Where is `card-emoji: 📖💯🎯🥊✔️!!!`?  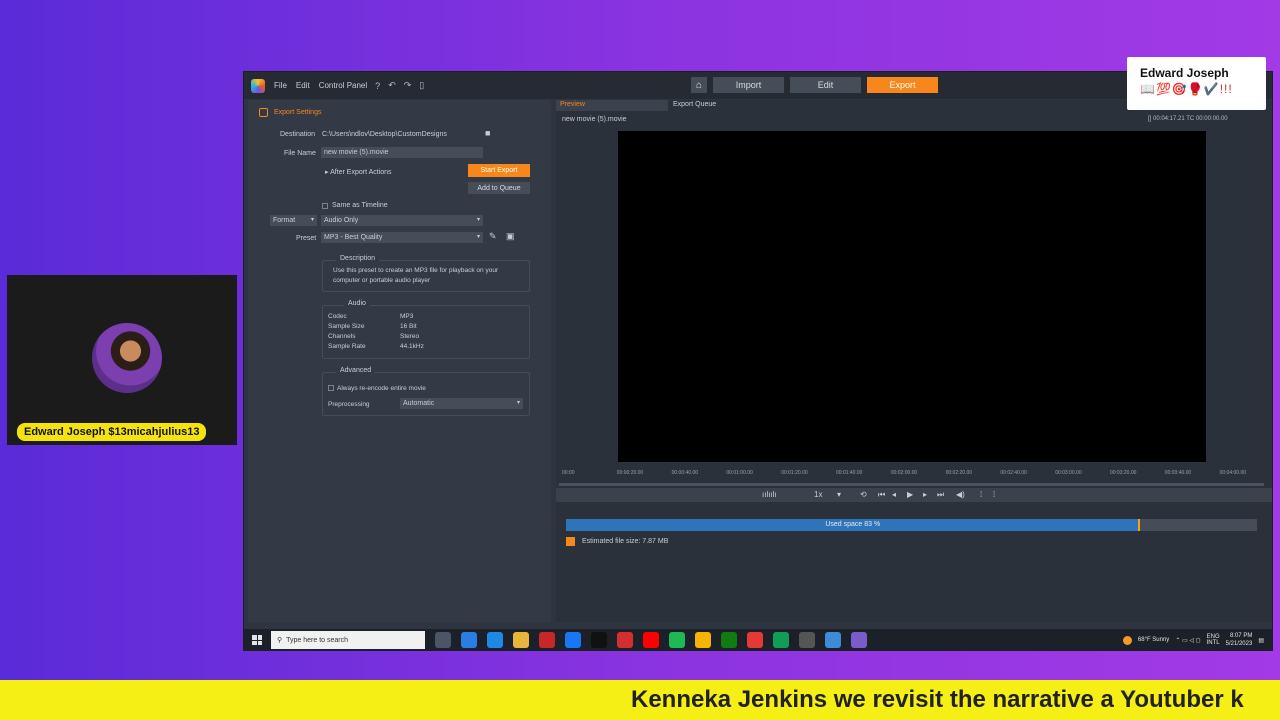
card-emoji: 📖💯🎯🥊✔️!!! is located at coordinates (1186, 89).